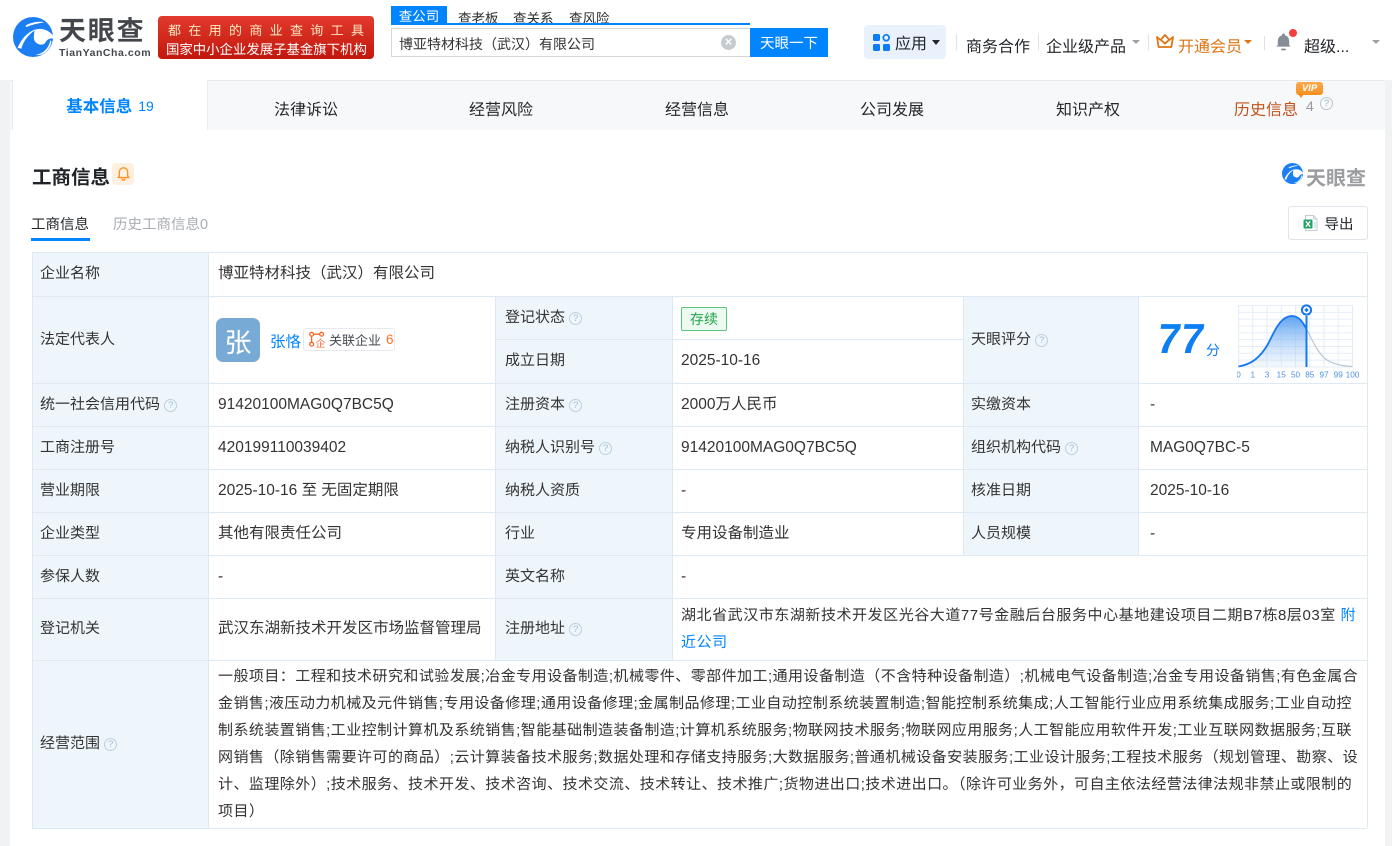 The width and height of the screenshot is (1392, 846). I want to click on svg-text: 企, so click(321, 341).